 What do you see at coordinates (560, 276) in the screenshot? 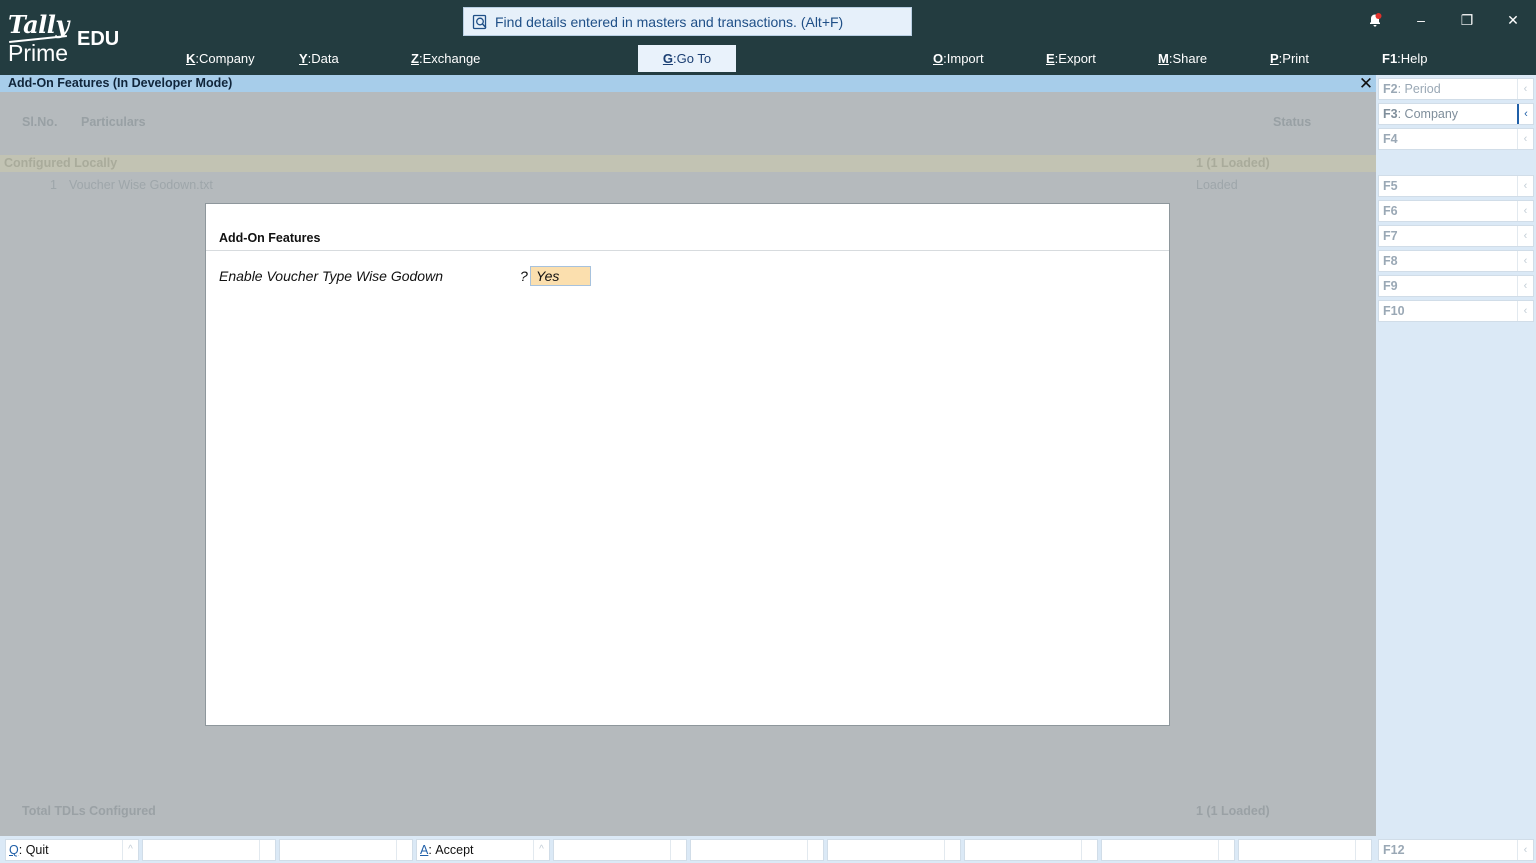
I see `enable-godown-field: Yes` at bounding box center [560, 276].